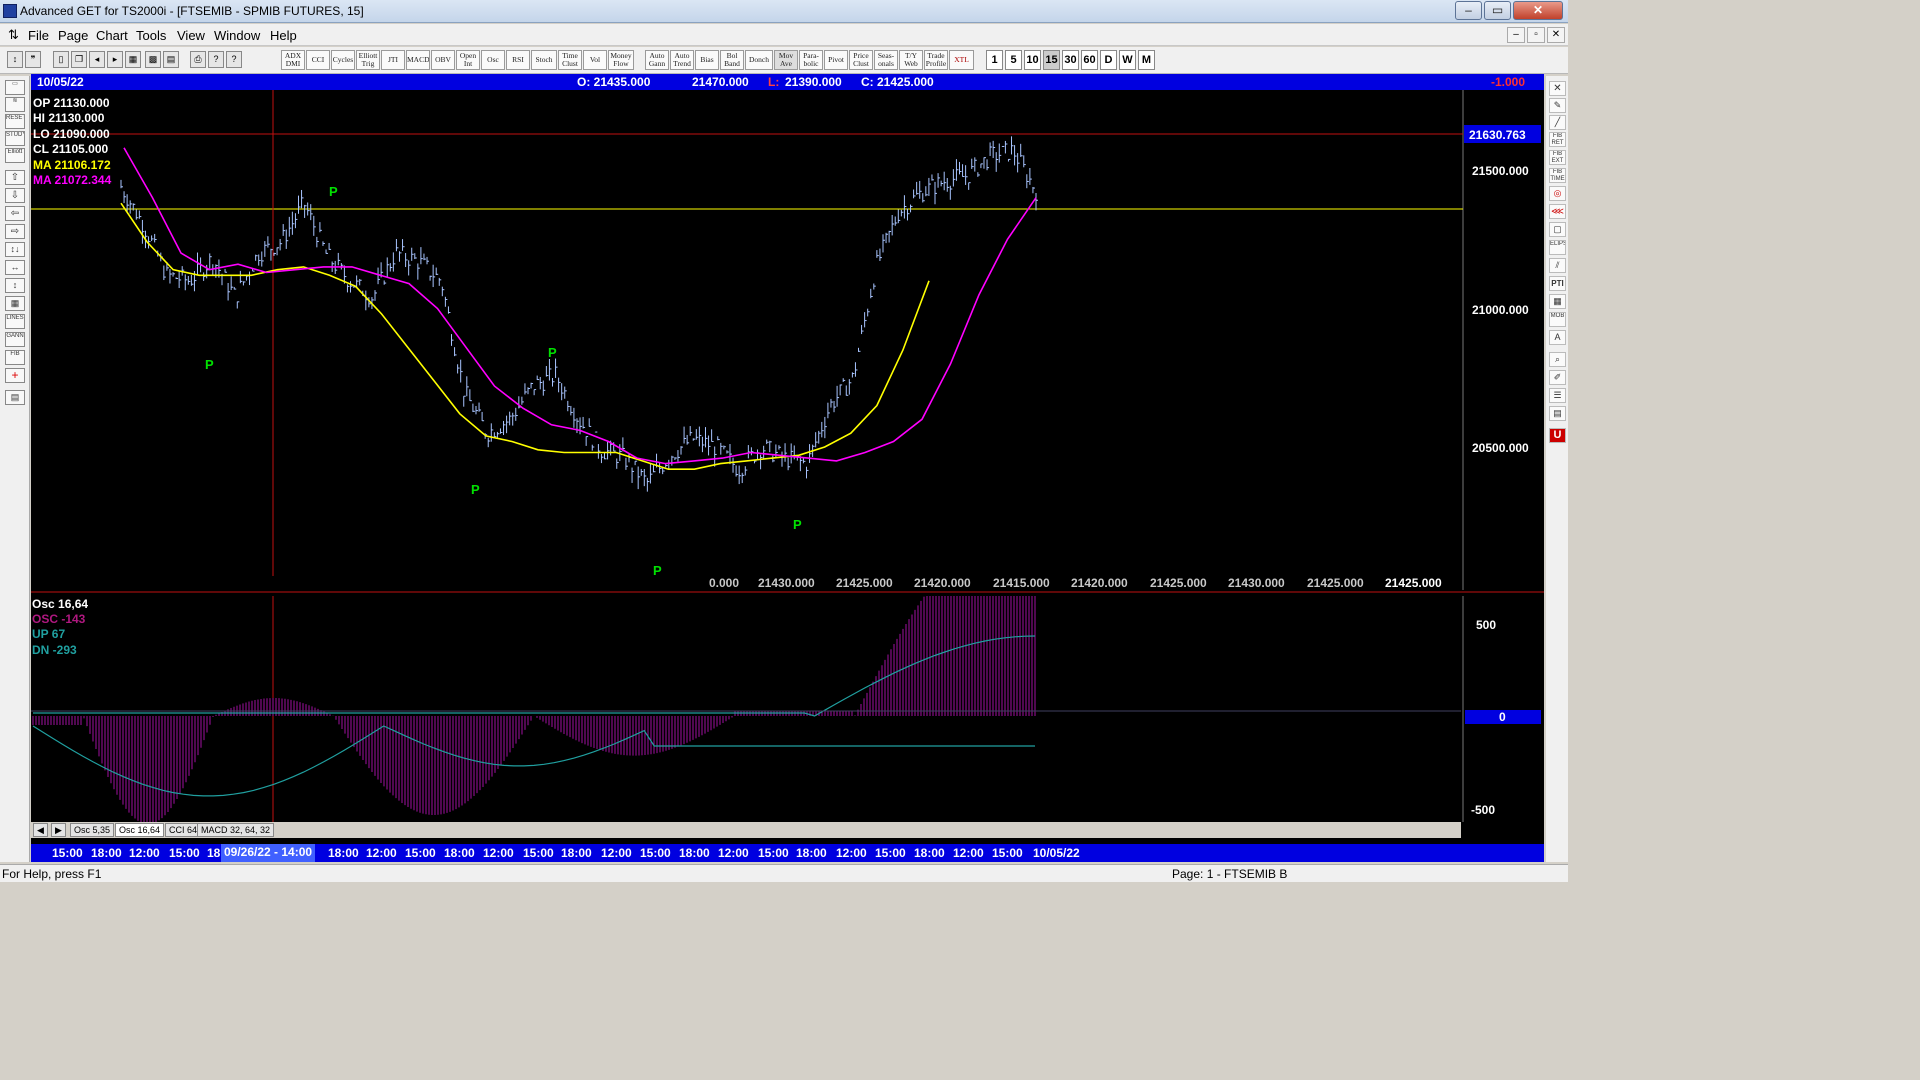 Image resolution: width=1920 pixels, height=1080 pixels. What do you see at coordinates (1497, 10) in the screenshot?
I see `maximize-button: ▭` at bounding box center [1497, 10].